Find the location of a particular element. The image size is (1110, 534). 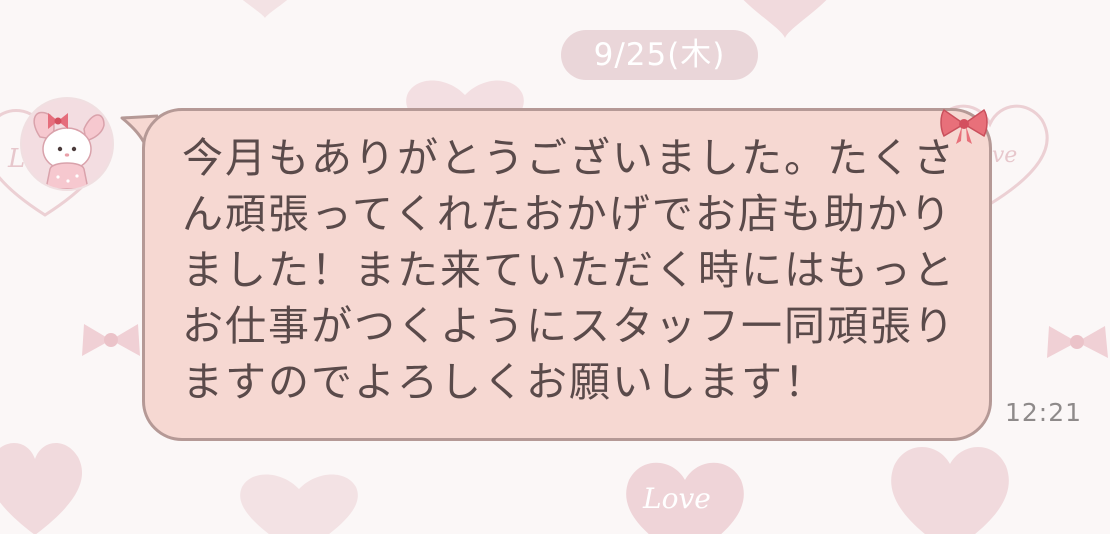

bow-decoration is located at coordinates (1077, 342).